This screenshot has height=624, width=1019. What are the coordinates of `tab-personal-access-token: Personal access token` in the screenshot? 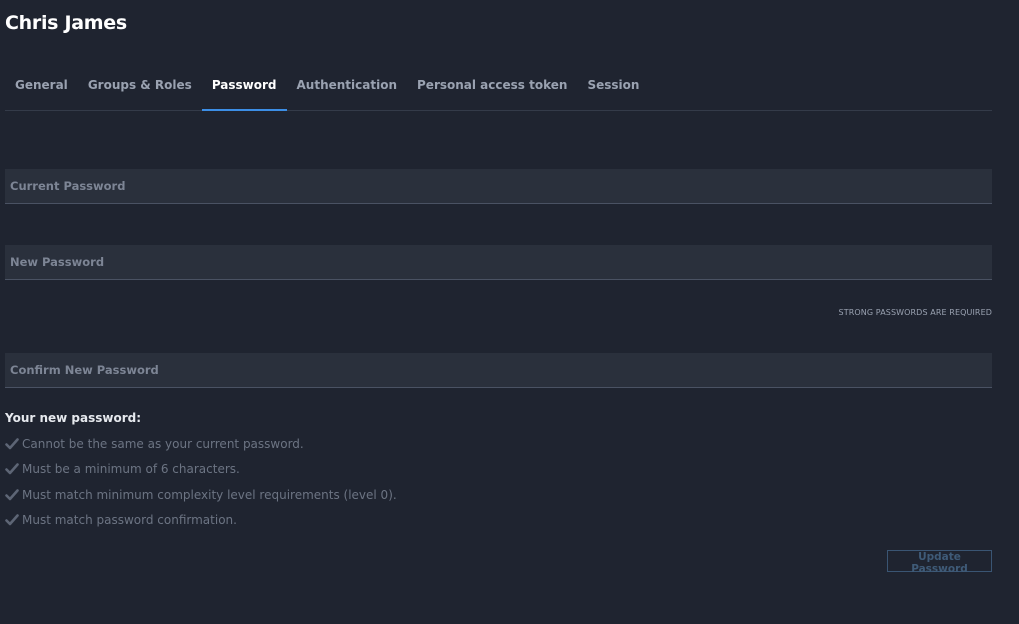 It's located at (492, 86).